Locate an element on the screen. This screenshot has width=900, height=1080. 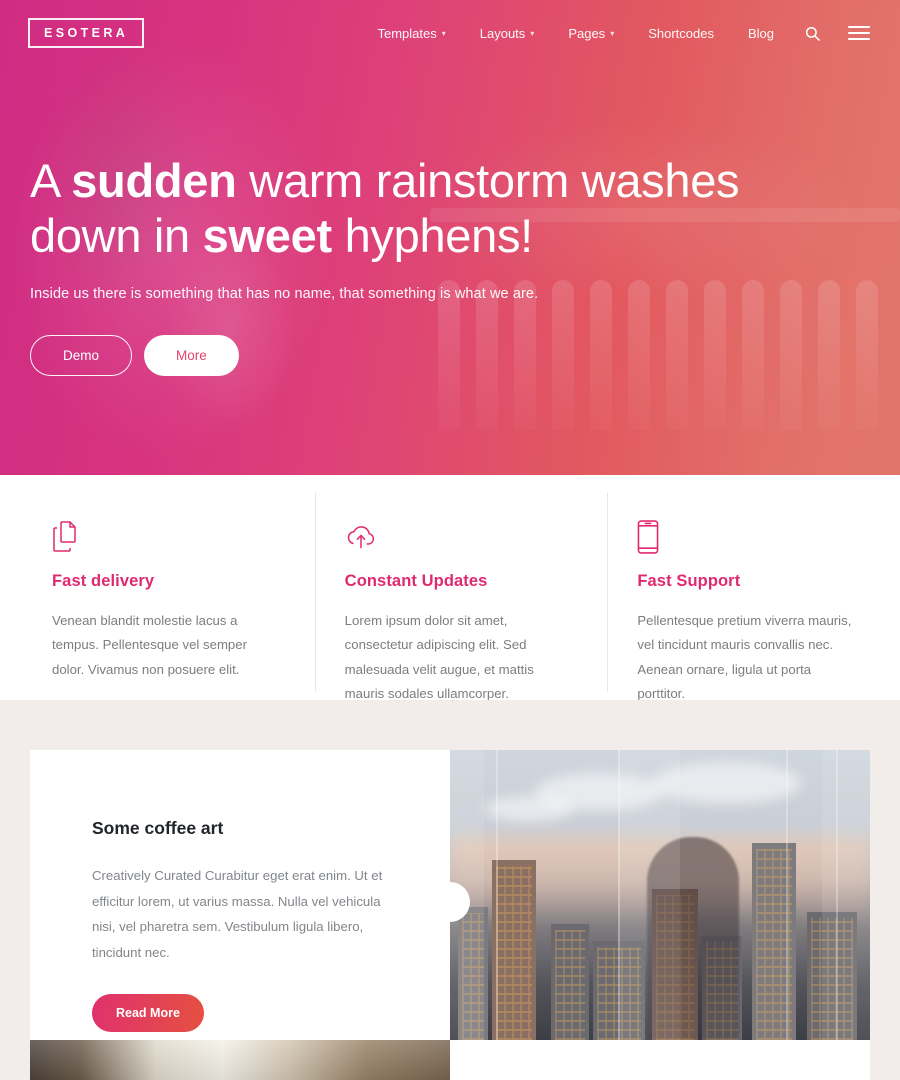
nav-item-pages: Pages ▾ is located at coordinates (591, 33).